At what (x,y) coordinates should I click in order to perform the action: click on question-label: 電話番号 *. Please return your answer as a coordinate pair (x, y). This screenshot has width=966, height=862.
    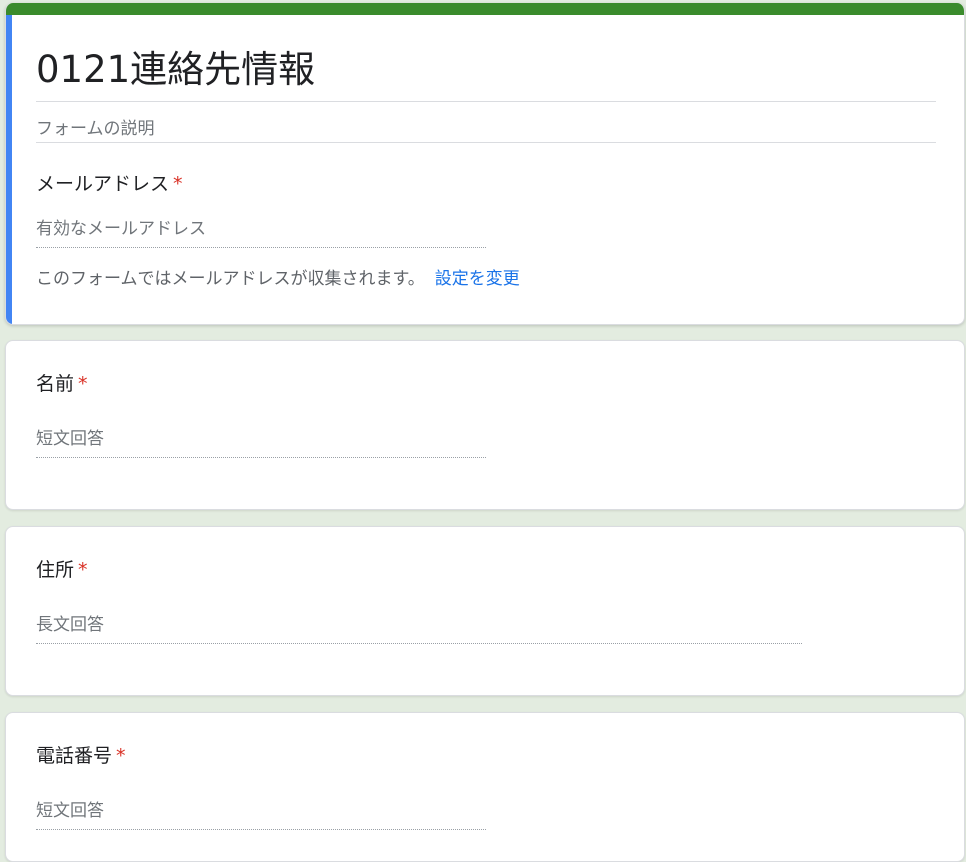
    Looking at the image, I should click on (81, 756).